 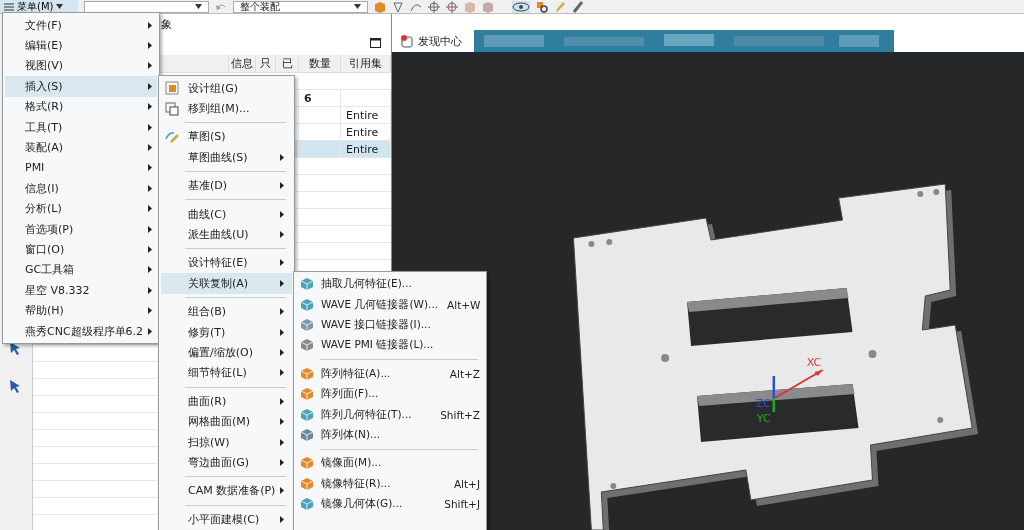 I want to click on assembly-dropdown: 整个装配, so click(x=300, y=6).